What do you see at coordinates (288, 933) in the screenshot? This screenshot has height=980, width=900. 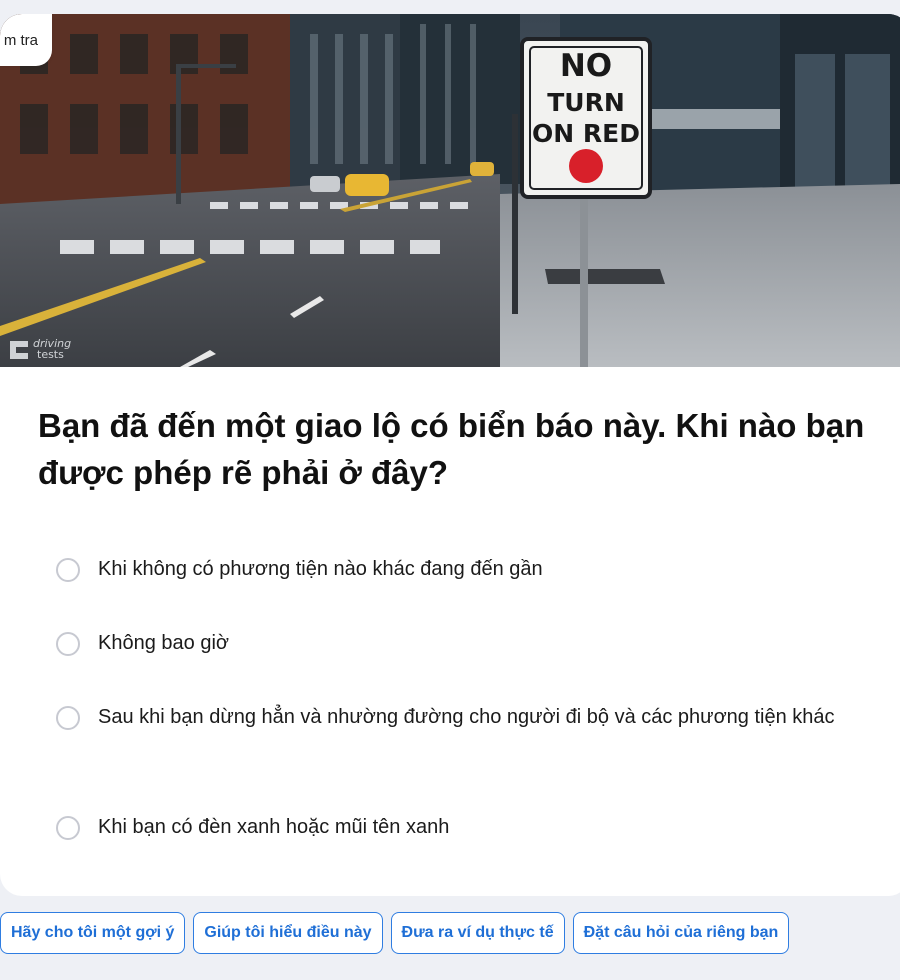 I see `explain-button: Giúp tôi hiểu điều này` at bounding box center [288, 933].